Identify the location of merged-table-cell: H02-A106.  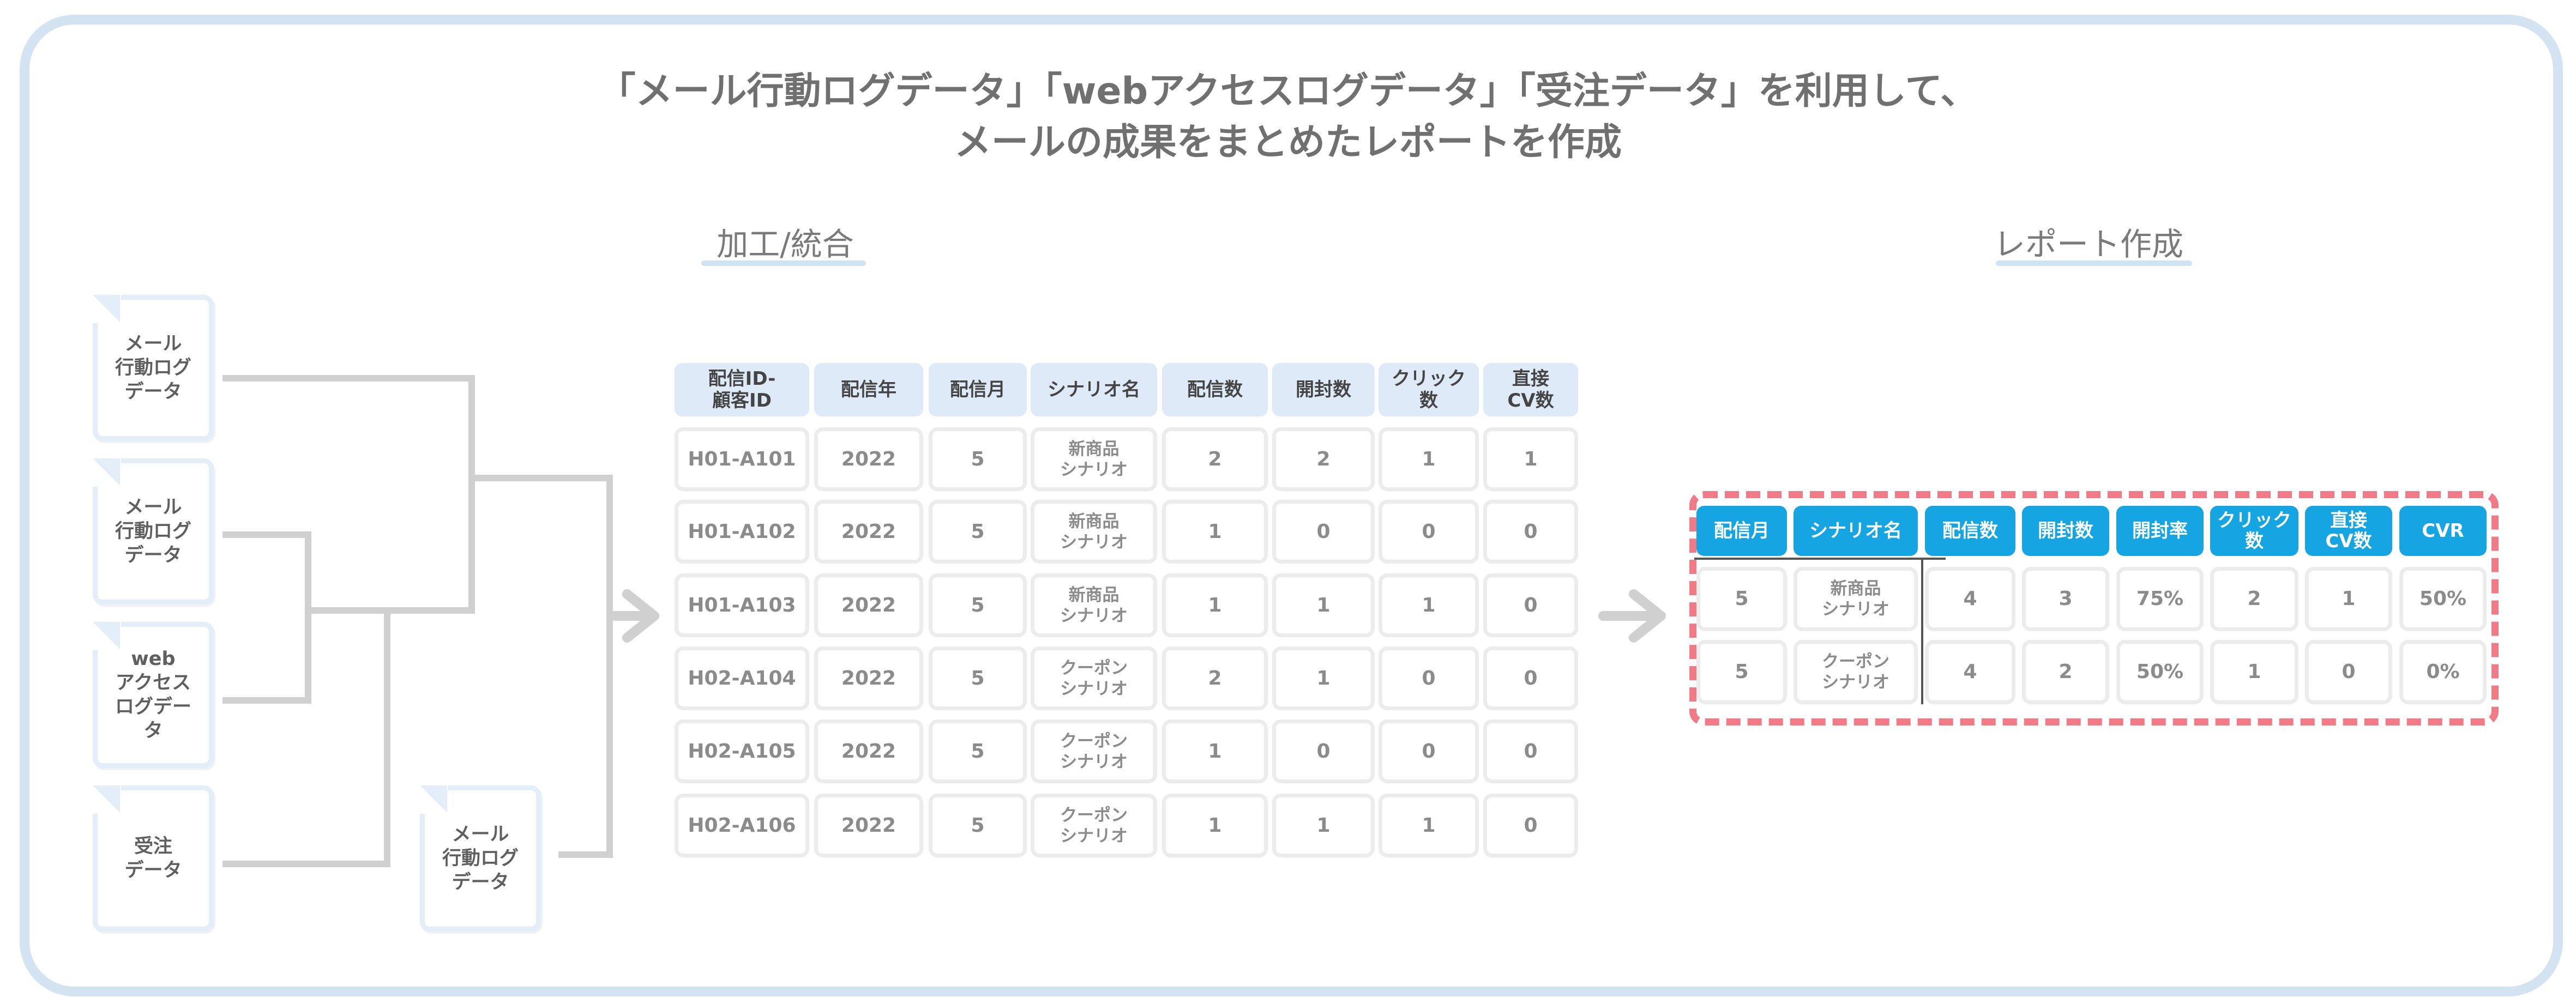
(742, 825).